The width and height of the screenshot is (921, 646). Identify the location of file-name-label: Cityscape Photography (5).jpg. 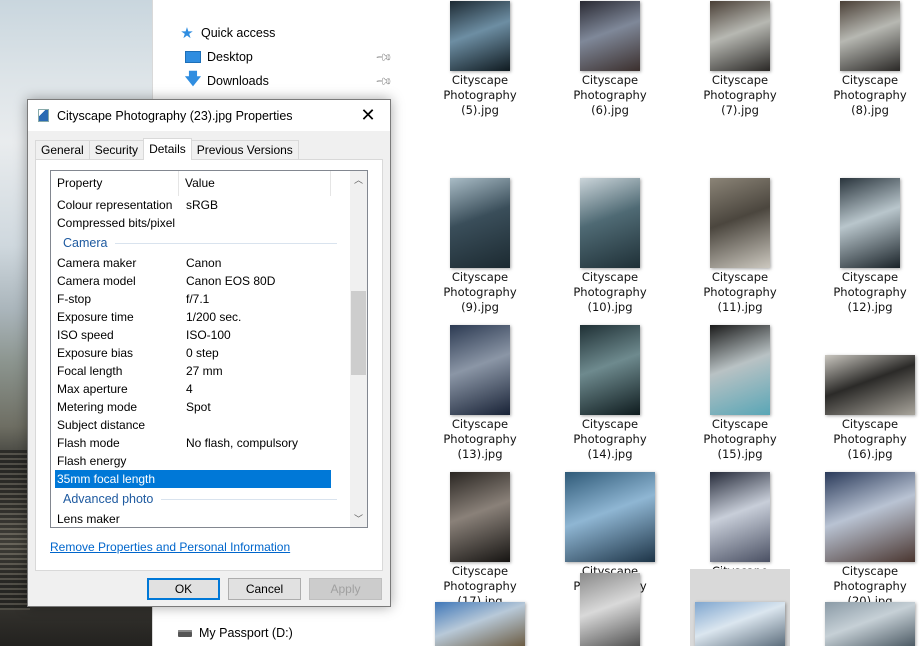
(480, 95).